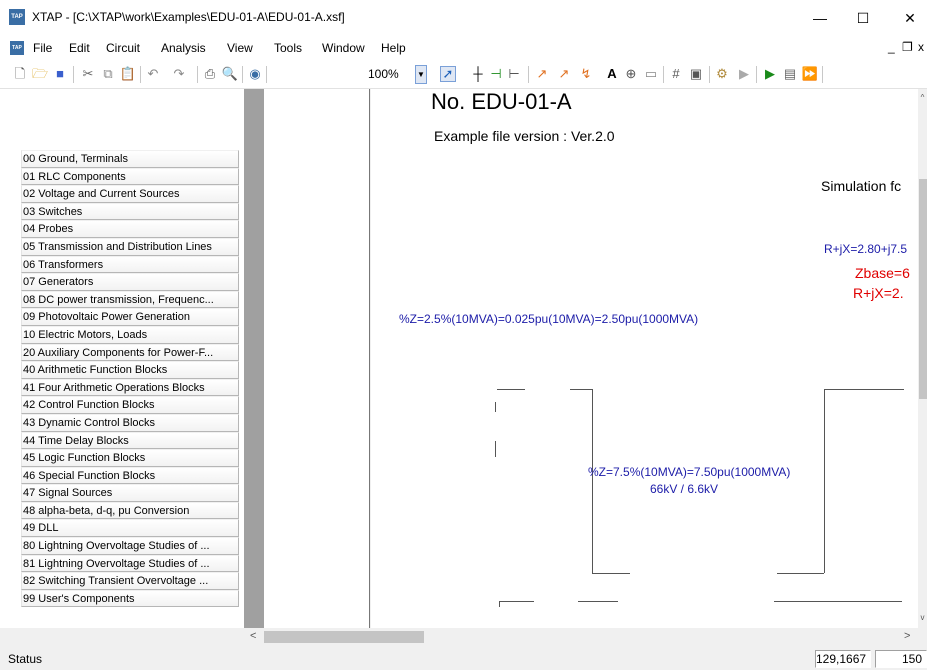 This screenshot has height=670, width=927. I want to click on node-icon: ⊢, so click(514, 74).